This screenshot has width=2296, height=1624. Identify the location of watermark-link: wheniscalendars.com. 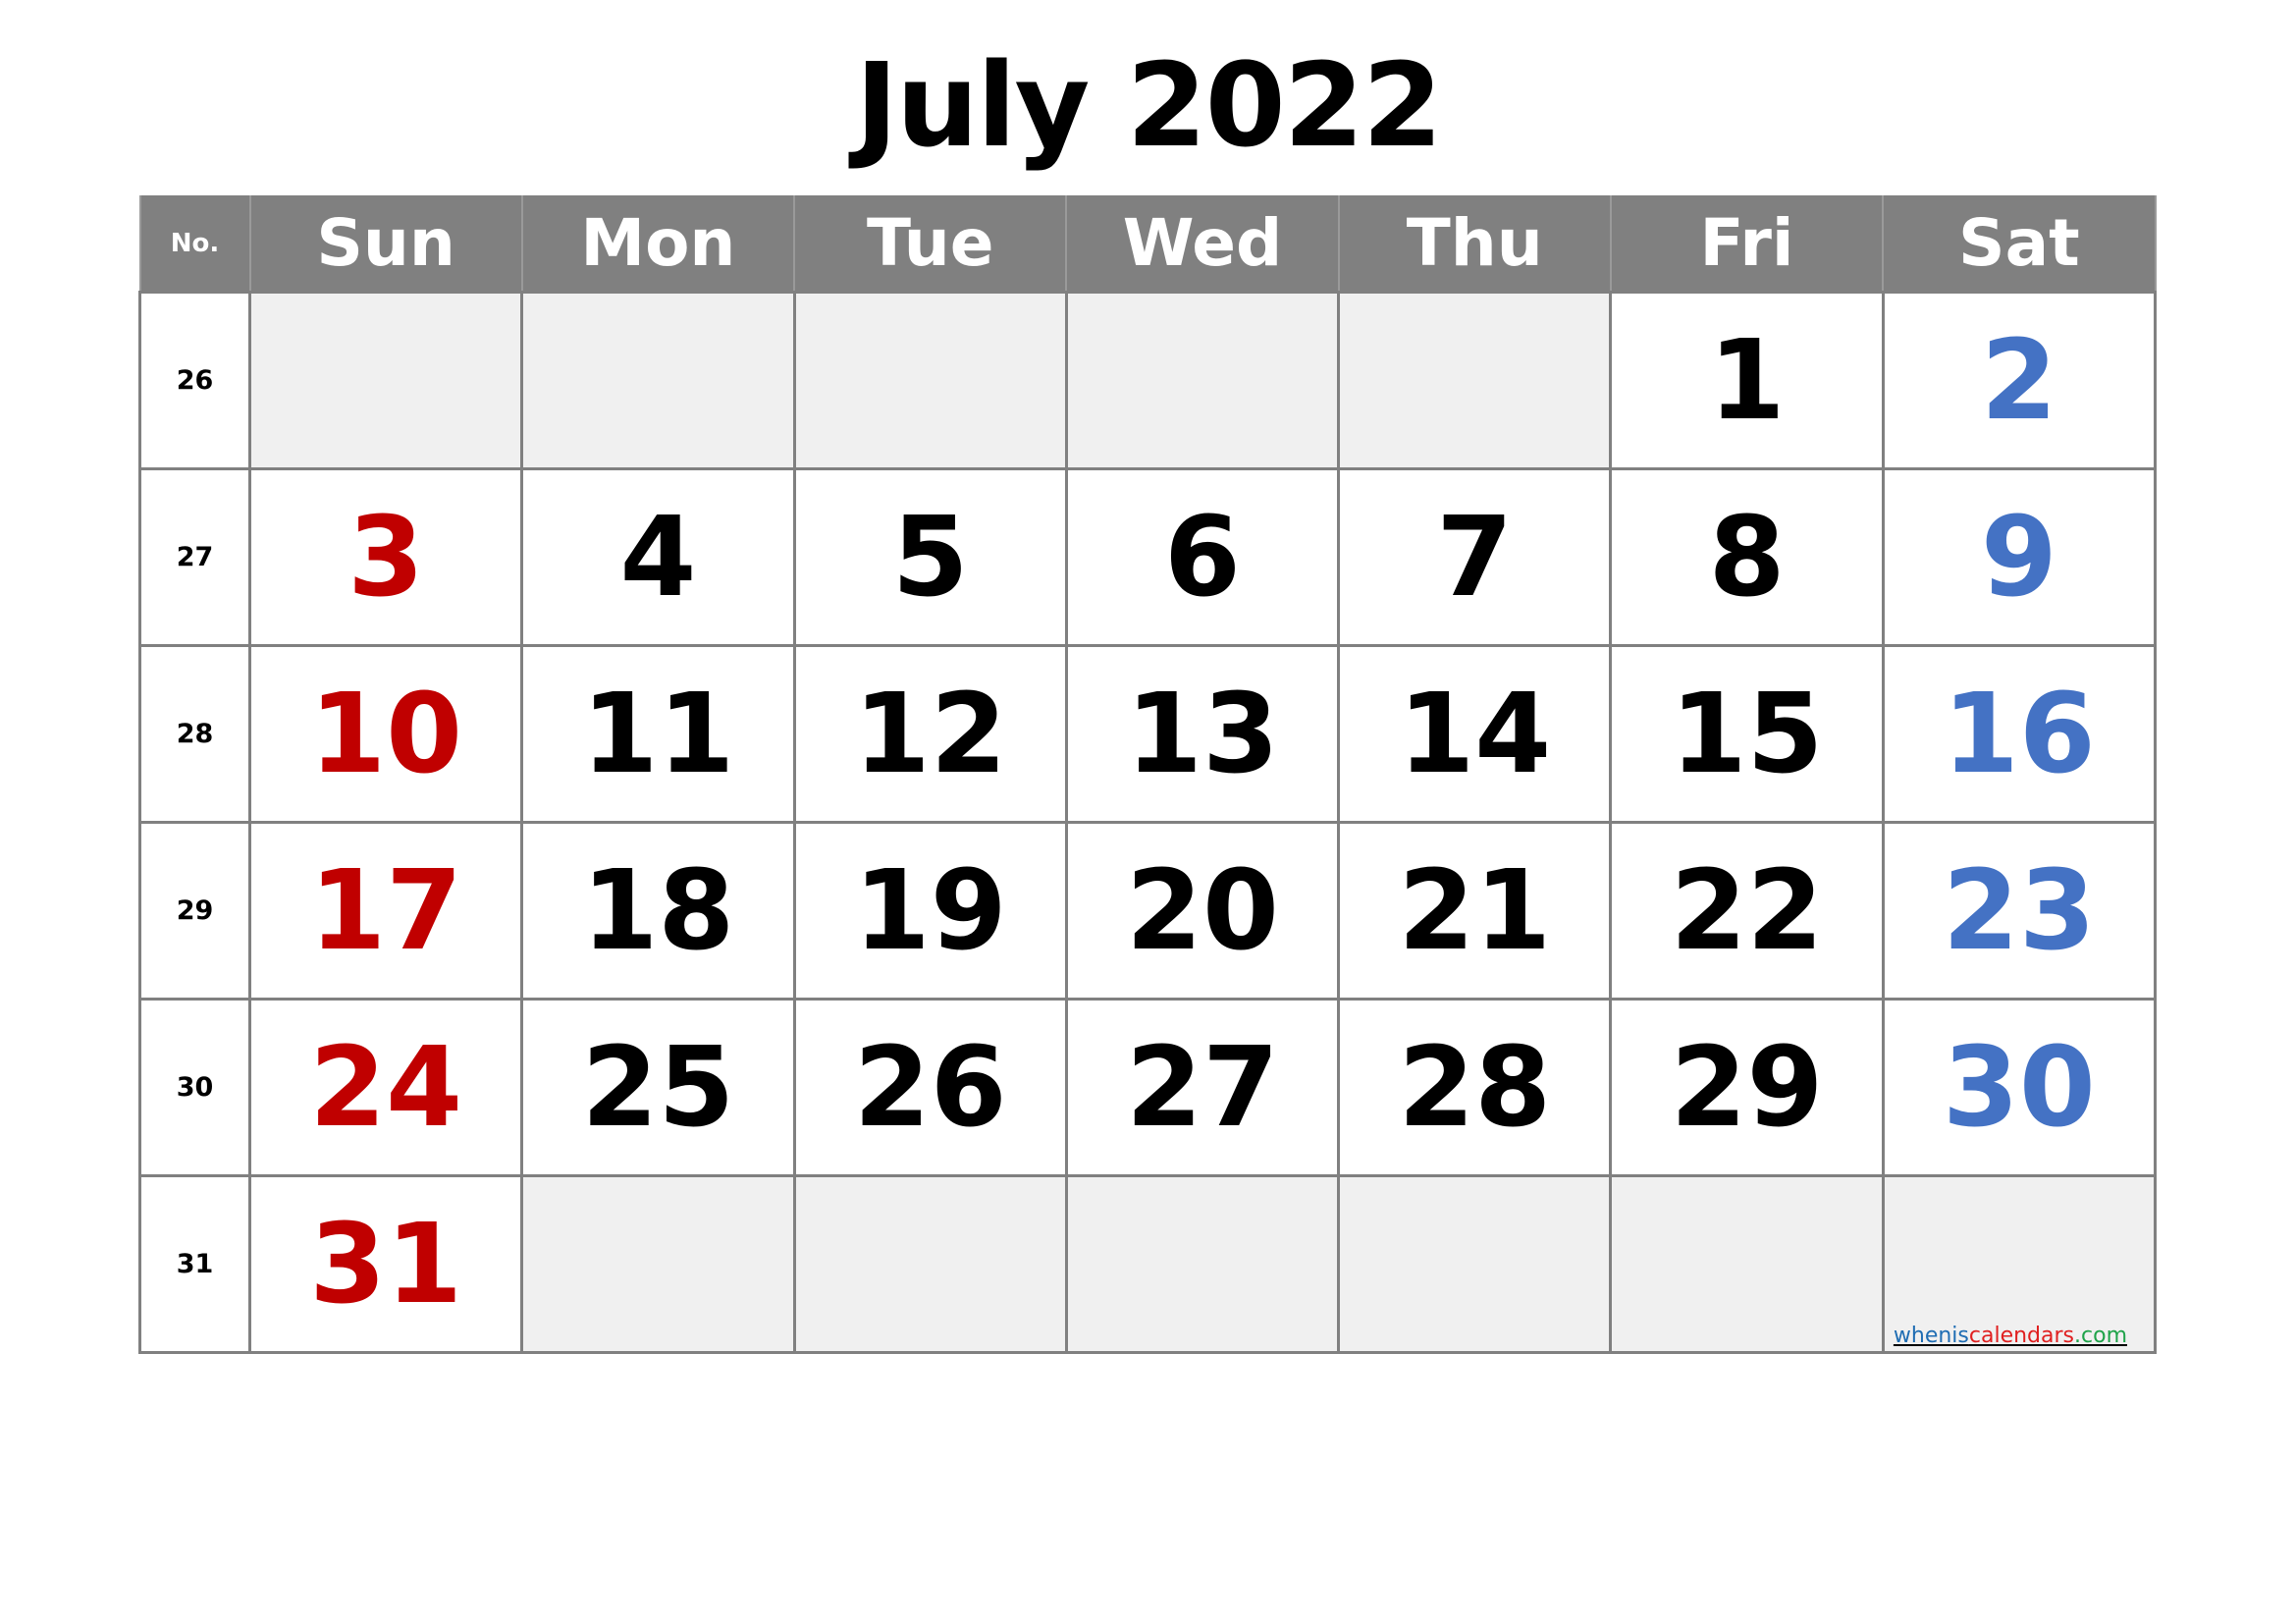
(2010, 1336).